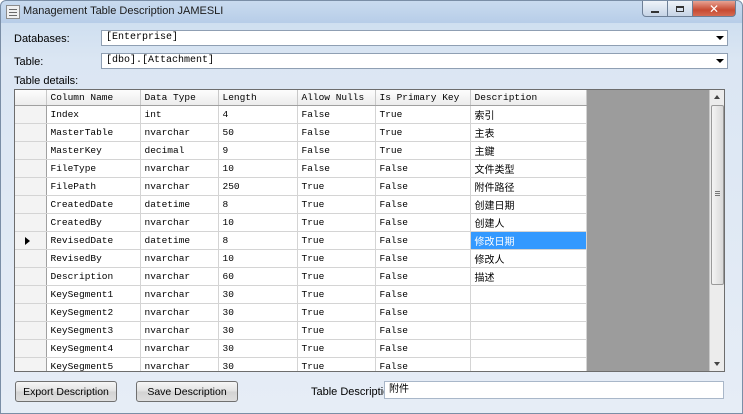 The width and height of the screenshot is (743, 414). Describe the element at coordinates (655, 9) in the screenshot. I see `minimize-button` at that location.